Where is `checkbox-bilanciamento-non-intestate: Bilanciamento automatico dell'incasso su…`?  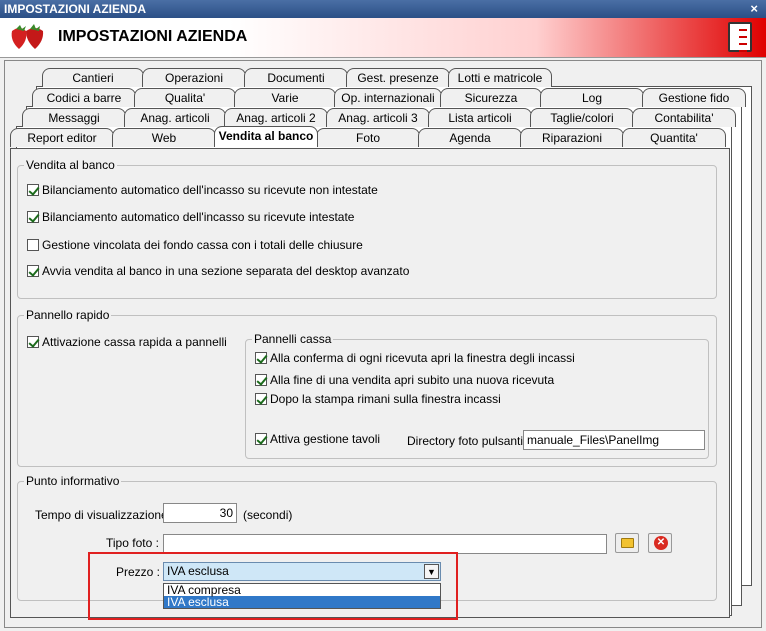
checkbox-bilanciamento-non-intestate: Bilanciamento automatico dell'incasso su… is located at coordinates (202, 190).